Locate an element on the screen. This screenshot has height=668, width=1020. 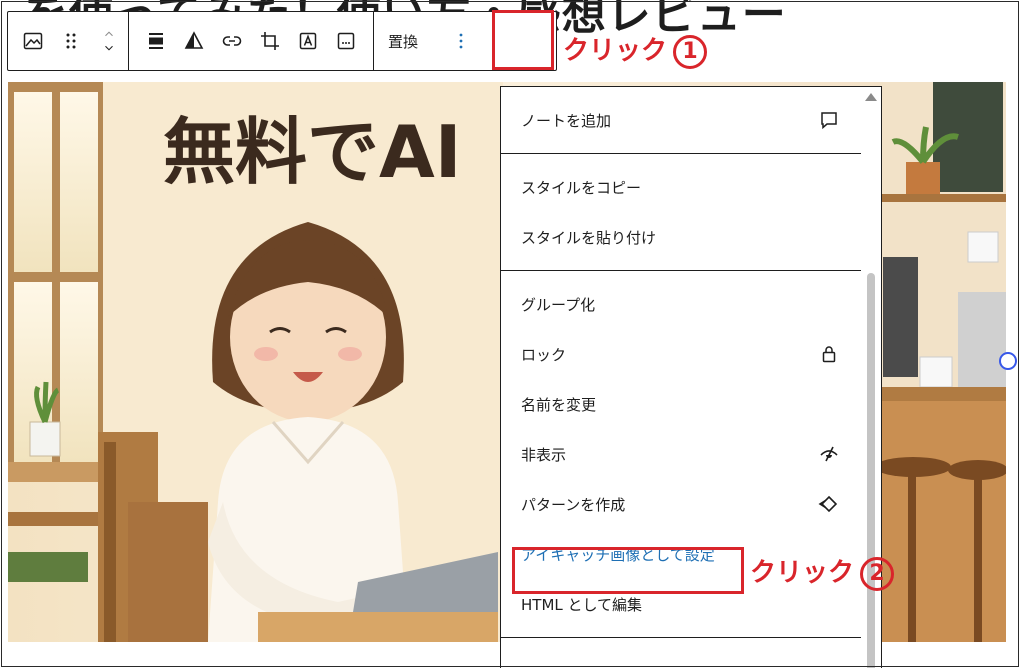
menu-item-label: HTML として編集 is located at coordinates (582, 604).